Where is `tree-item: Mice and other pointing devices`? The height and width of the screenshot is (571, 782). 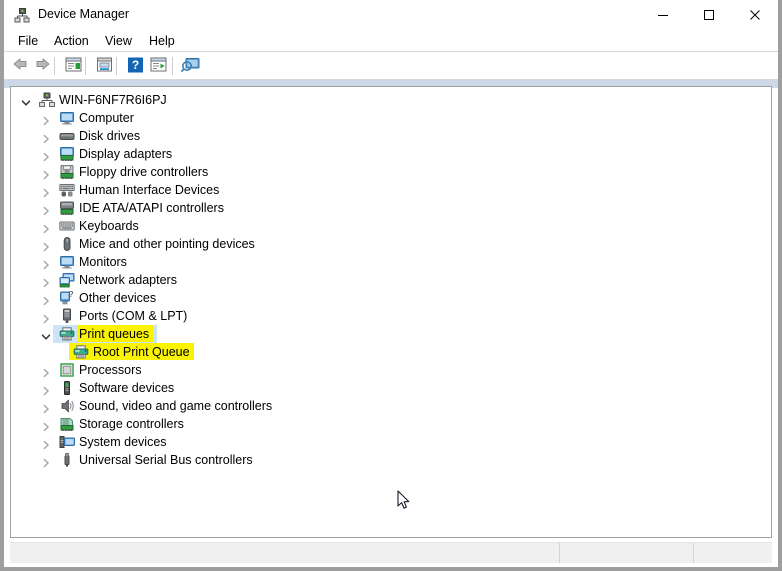 tree-item: Mice and other pointing devices is located at coordinates (391, 244).